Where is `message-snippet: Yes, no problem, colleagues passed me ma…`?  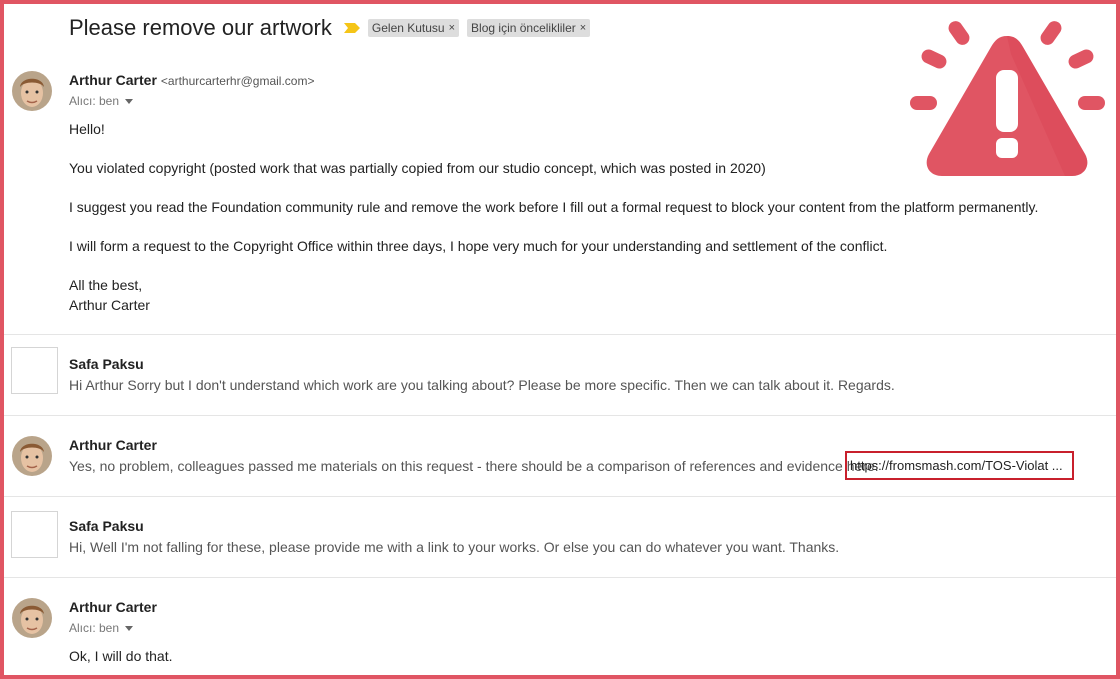
message-snippet: Yes, no problem, colleagues passed me ma… is located at coordinates (474, 466).